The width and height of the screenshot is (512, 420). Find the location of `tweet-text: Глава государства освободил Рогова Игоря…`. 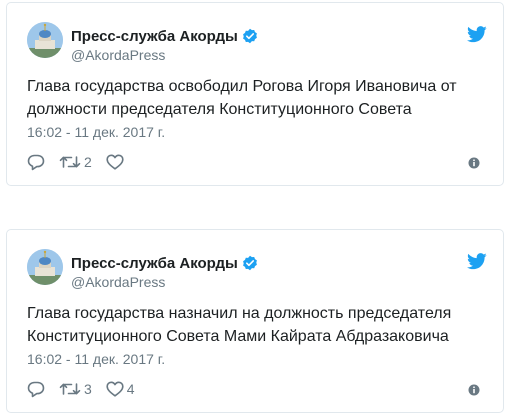

tweet-text: Глава государства освободил Рогова Игоря… is located at coordinates (242, 98).